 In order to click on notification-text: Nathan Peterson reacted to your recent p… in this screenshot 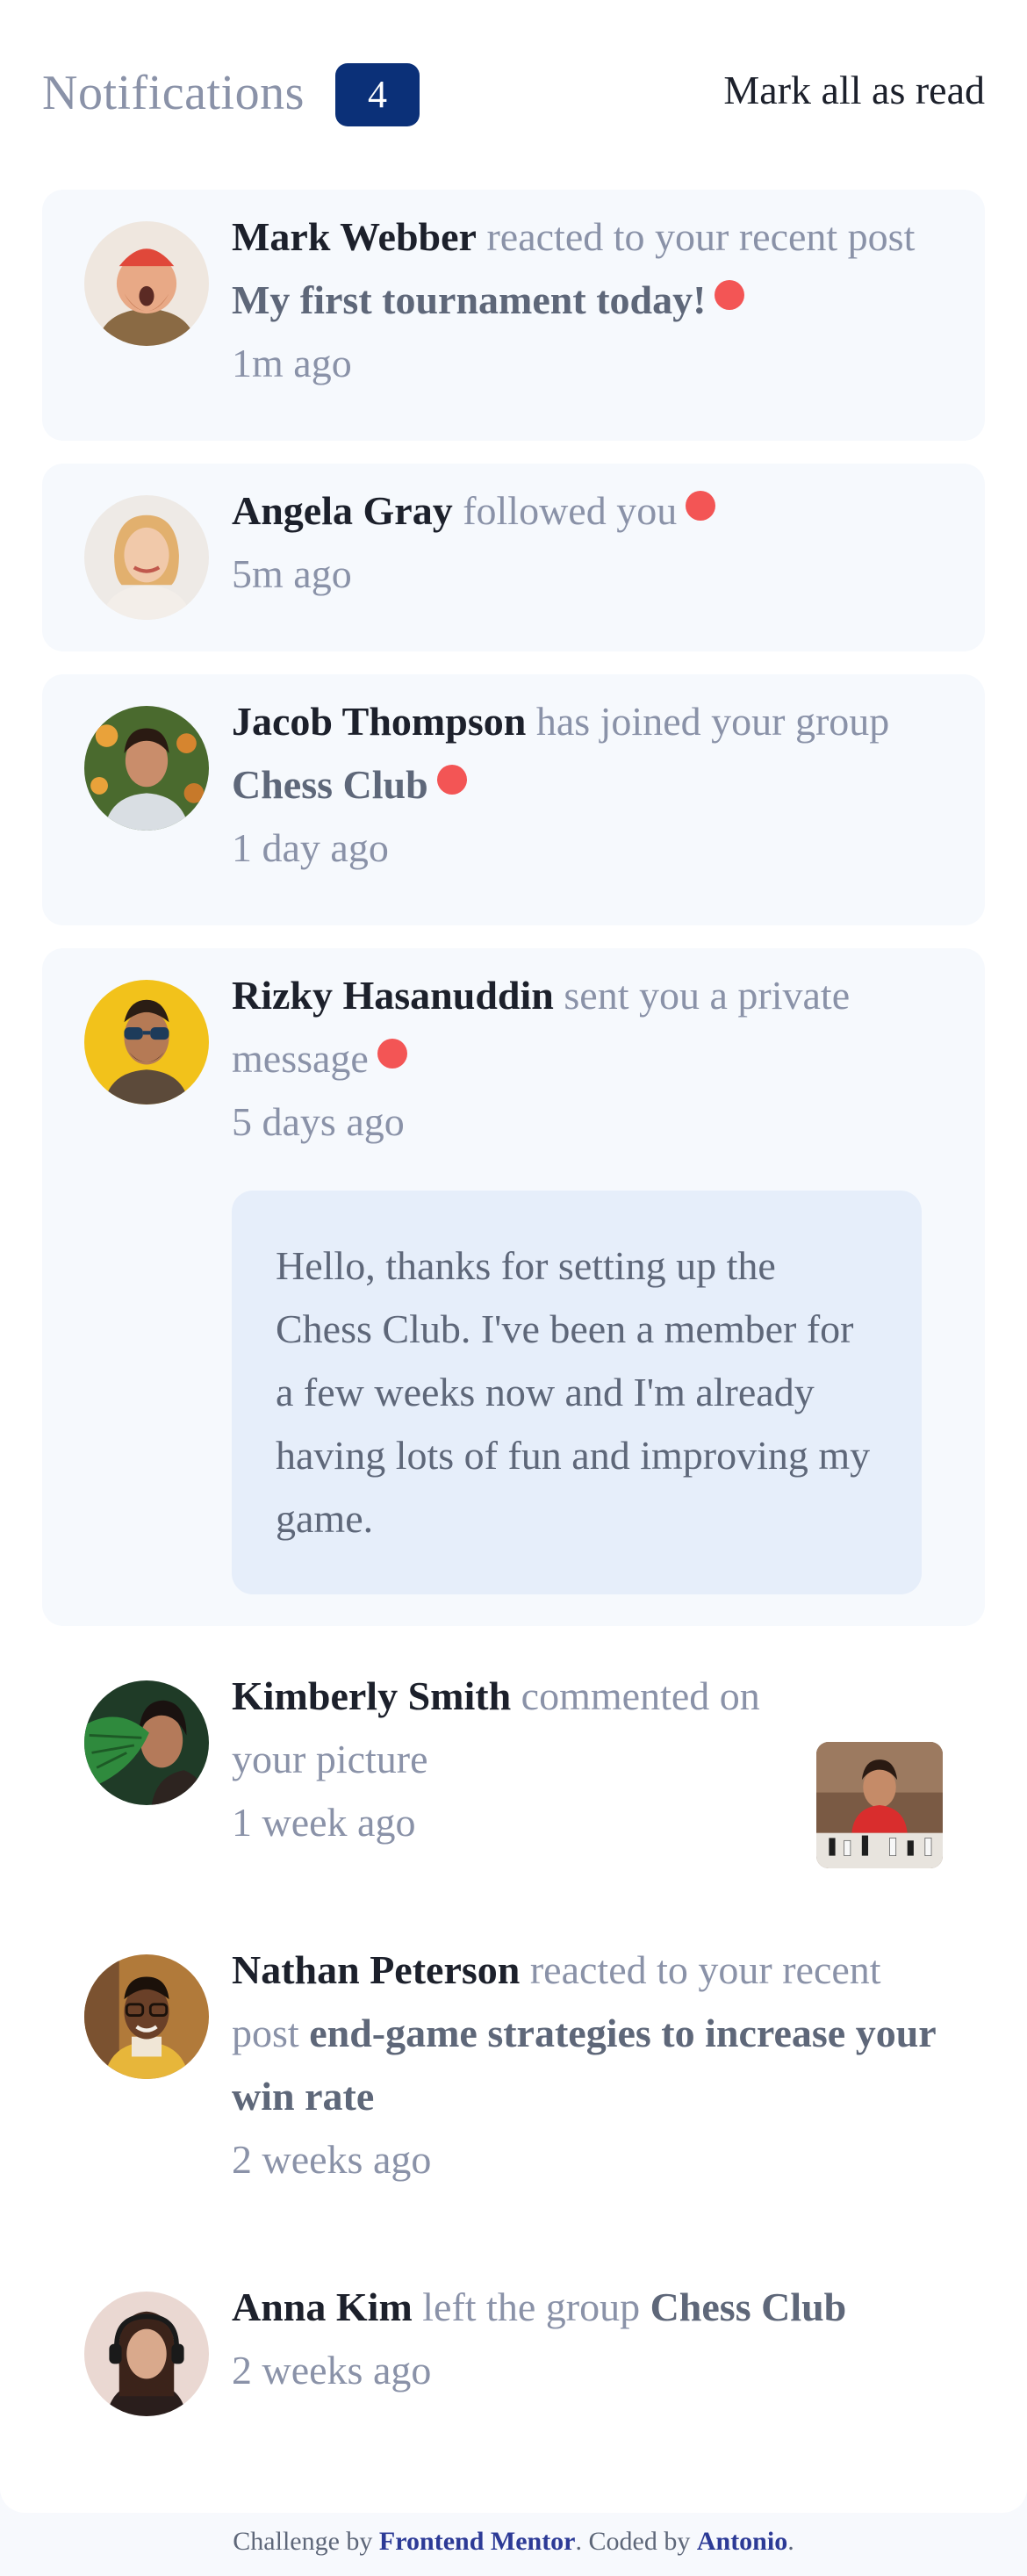, I will do `click(592, 2065)`.